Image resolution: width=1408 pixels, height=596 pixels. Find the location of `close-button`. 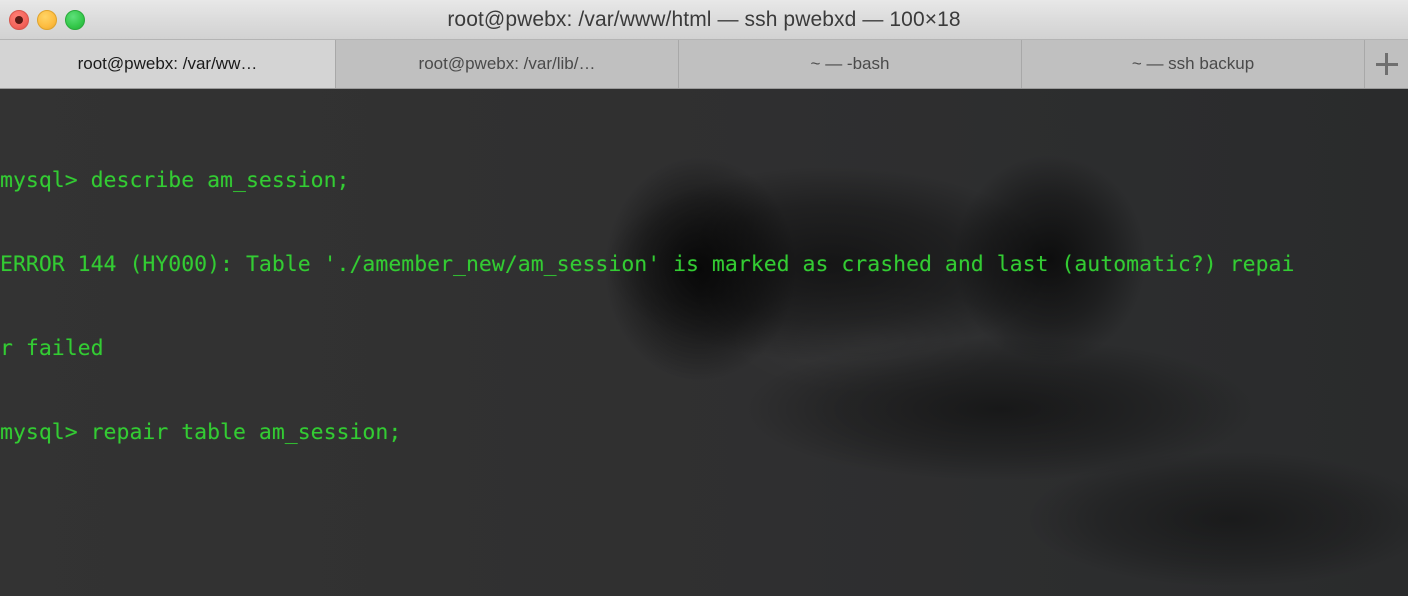

close-button is located at coordinates (19, 20).